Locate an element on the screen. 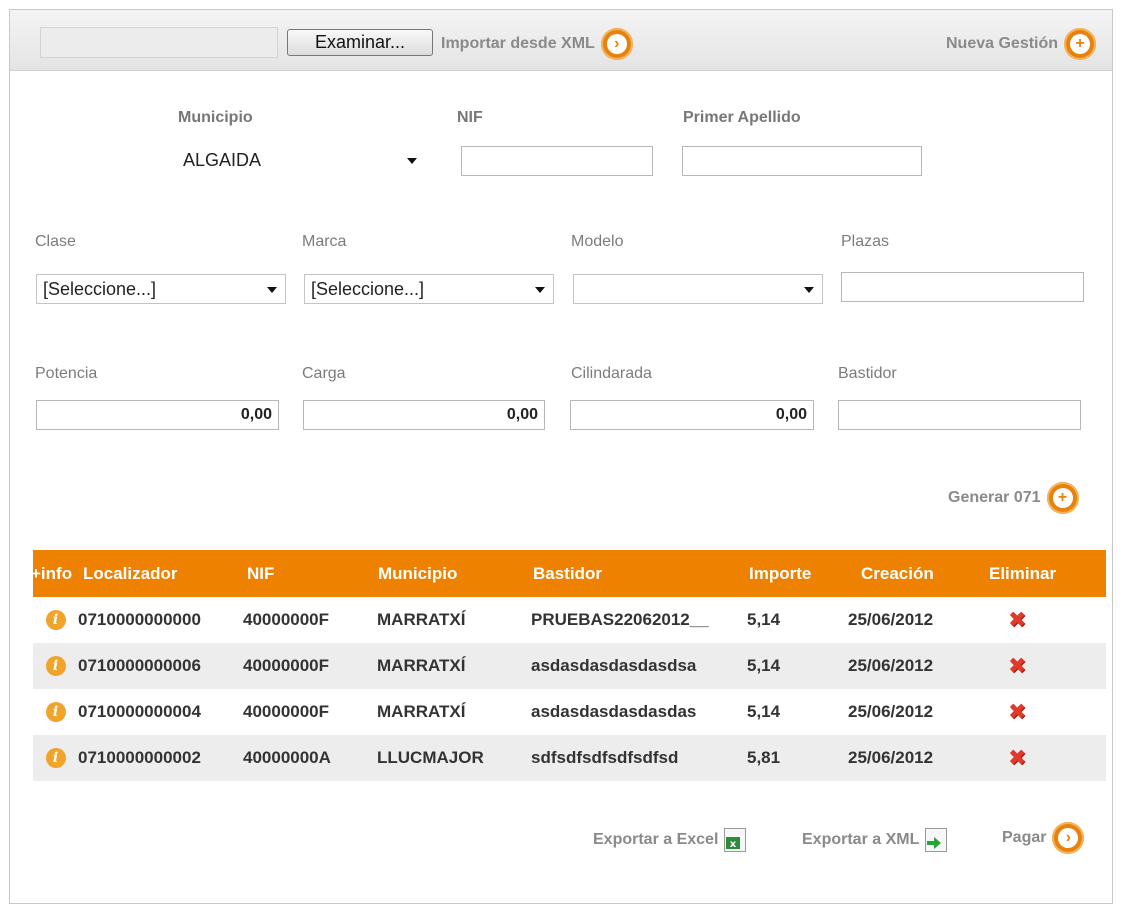 The height and width of the screenshot is (912, 1124). col-nif: NIF is located at coordinates (312, 574).